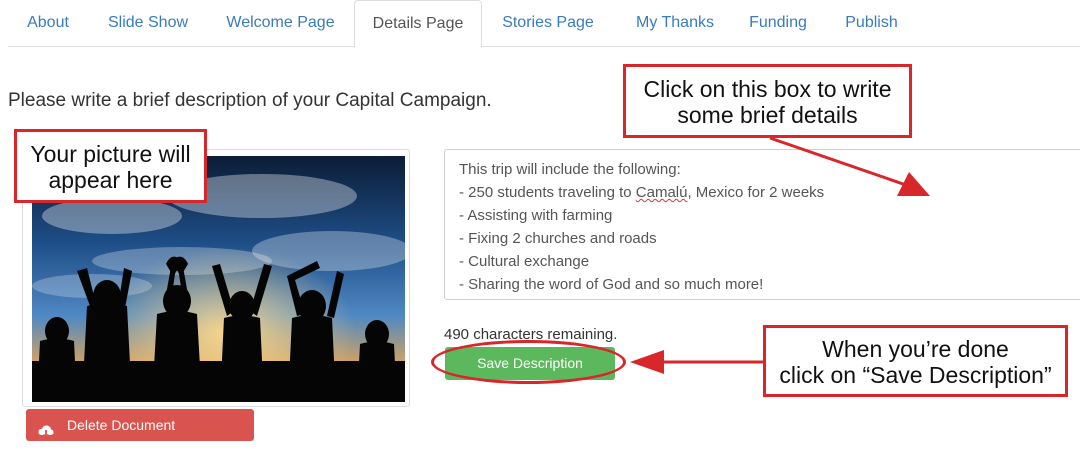 Image resolution: width=1080 pixels, height=449 pixels. Describe the element at coordinates (838, 161) in the screenshot. I see `arrow-to-textarea-line` at that location.